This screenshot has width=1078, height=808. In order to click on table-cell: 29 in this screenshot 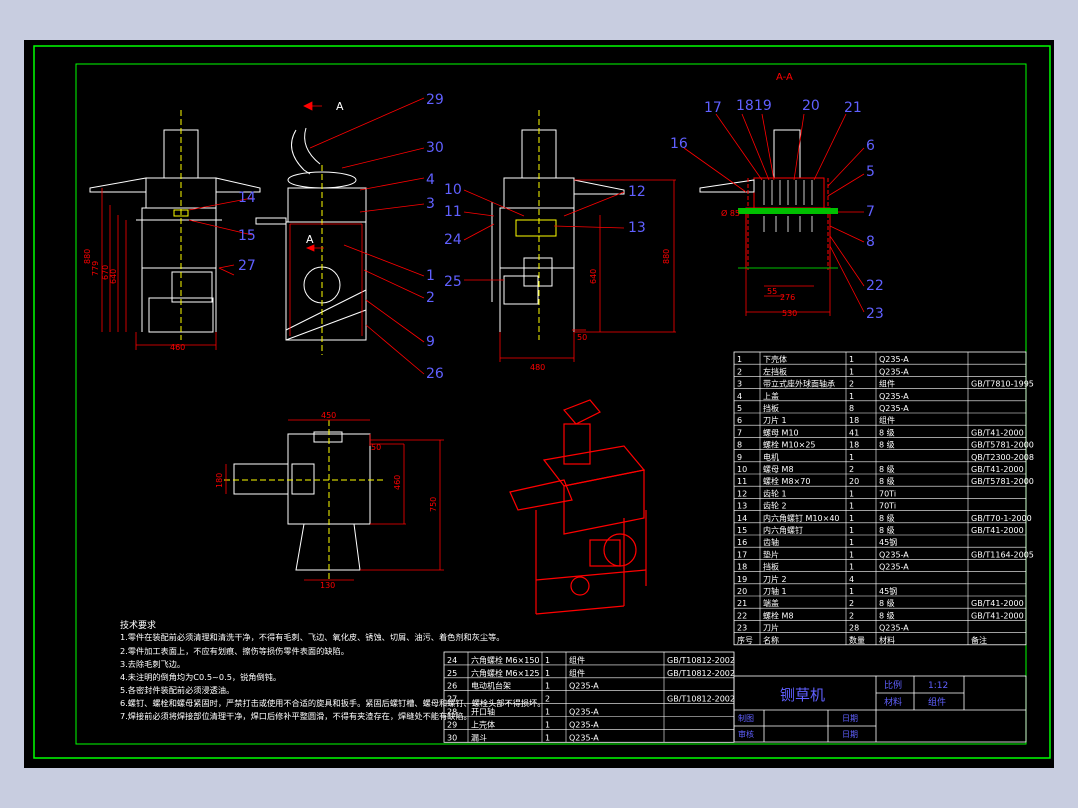, I will do `click(452, 724)`.